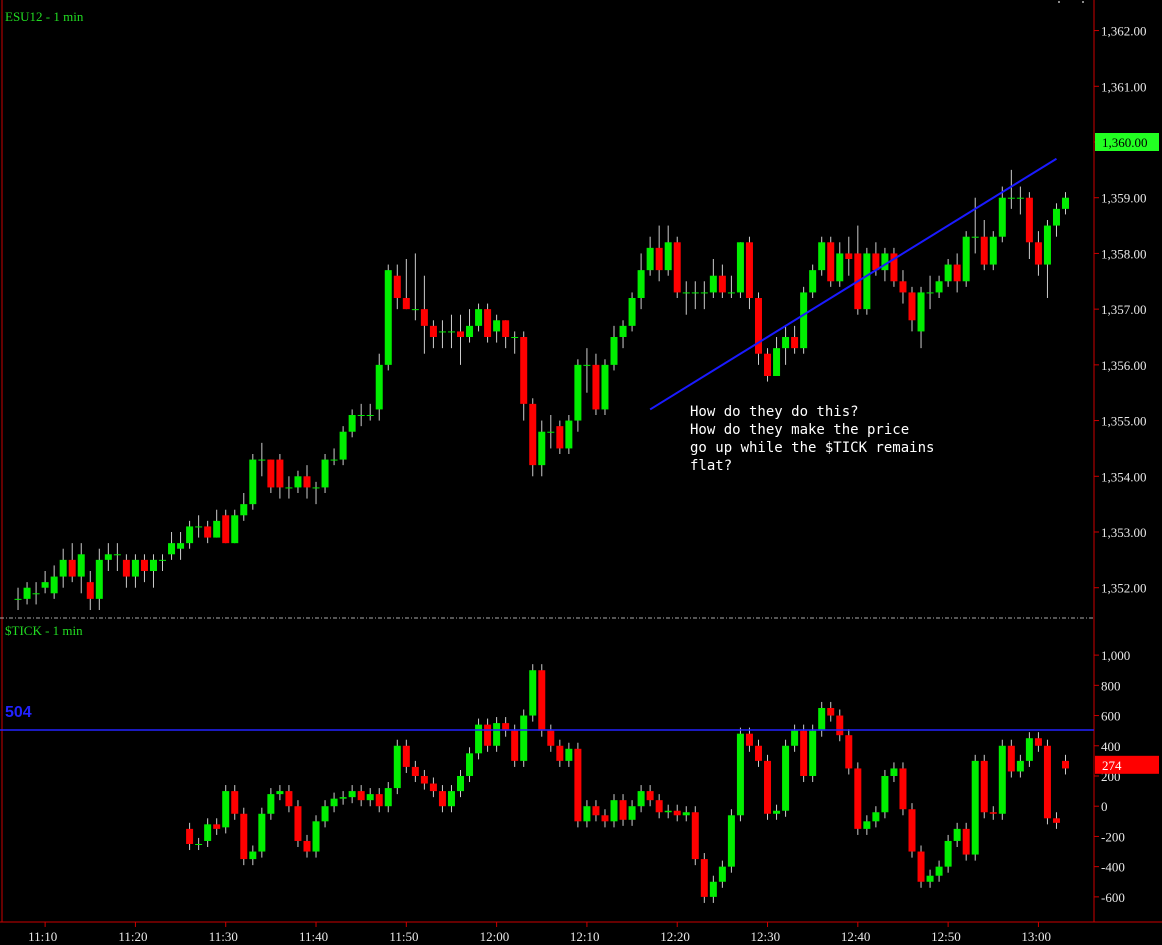 This screenshot has width=1162, height=945. Describe the element at coordinates (1115, 655) in the screenshot. I see `tick-tick-label: 1,000` at that location.